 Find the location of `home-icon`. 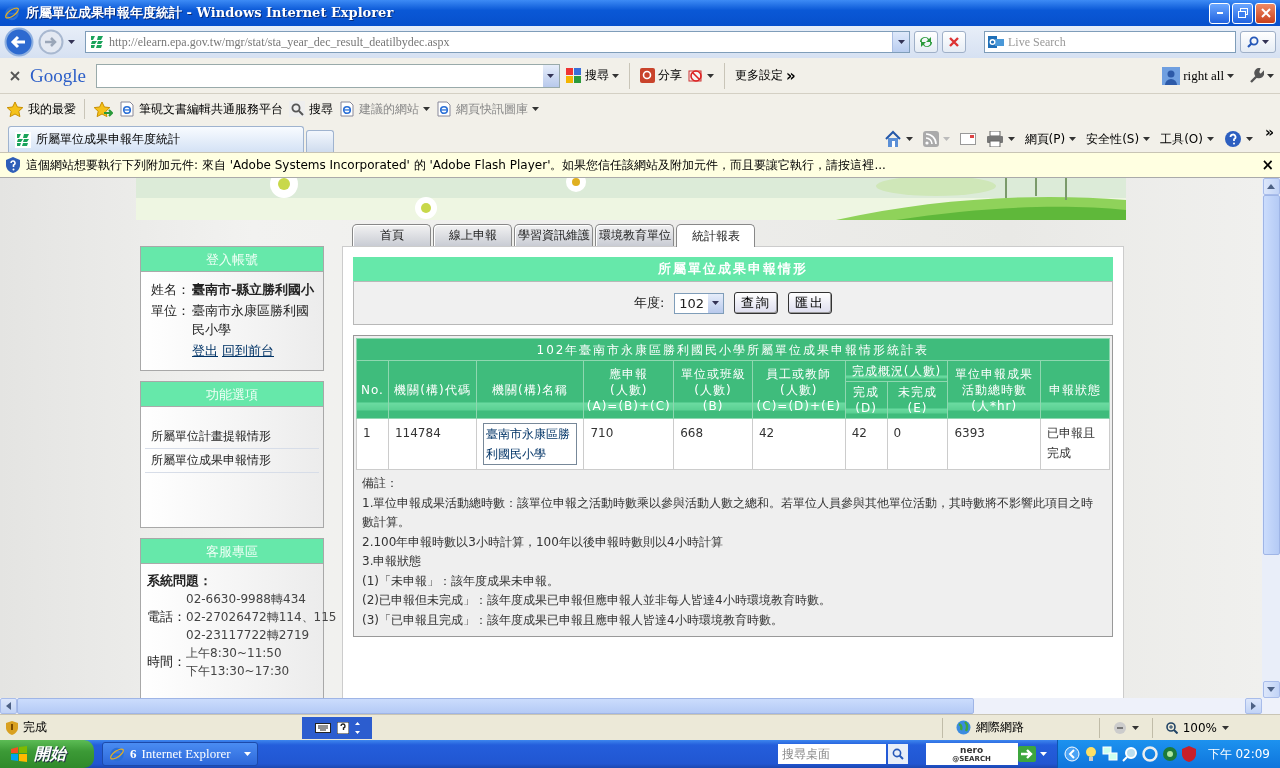

home-icon is located at coordinates (892, 139).